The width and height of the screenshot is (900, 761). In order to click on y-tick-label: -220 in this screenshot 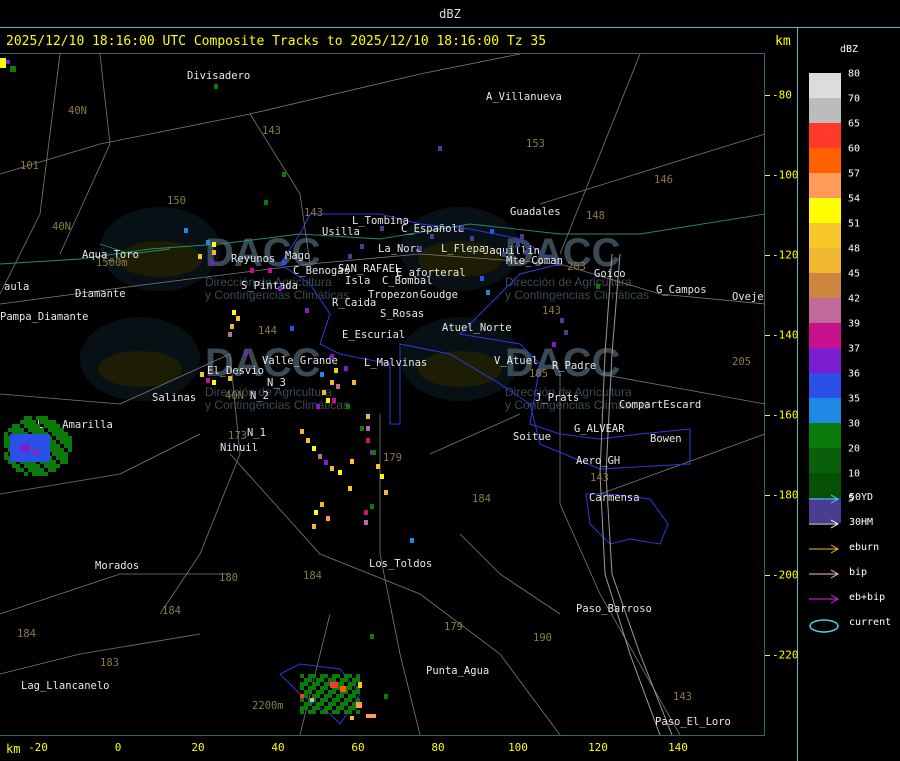, I will do `click(785, 655)`.